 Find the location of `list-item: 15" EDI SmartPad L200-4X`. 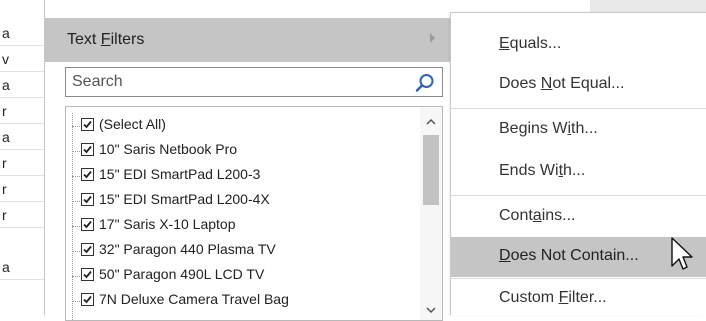

list-item: 15" EDI SmartPad L200-4X is located at coordinates (236, 201).